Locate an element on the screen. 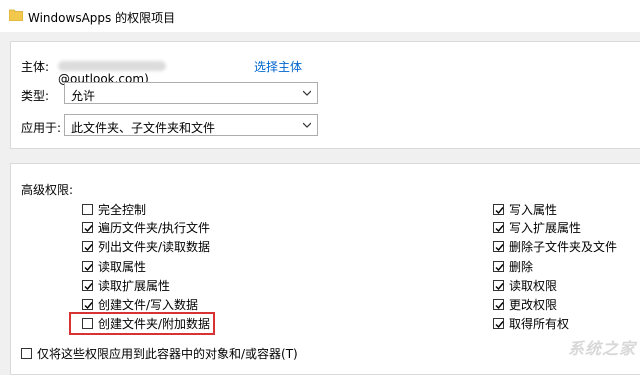 This screenshot has width=640, height=375. perm-label: 删除子文件夹及文件 is located at coordinates (563, 247).